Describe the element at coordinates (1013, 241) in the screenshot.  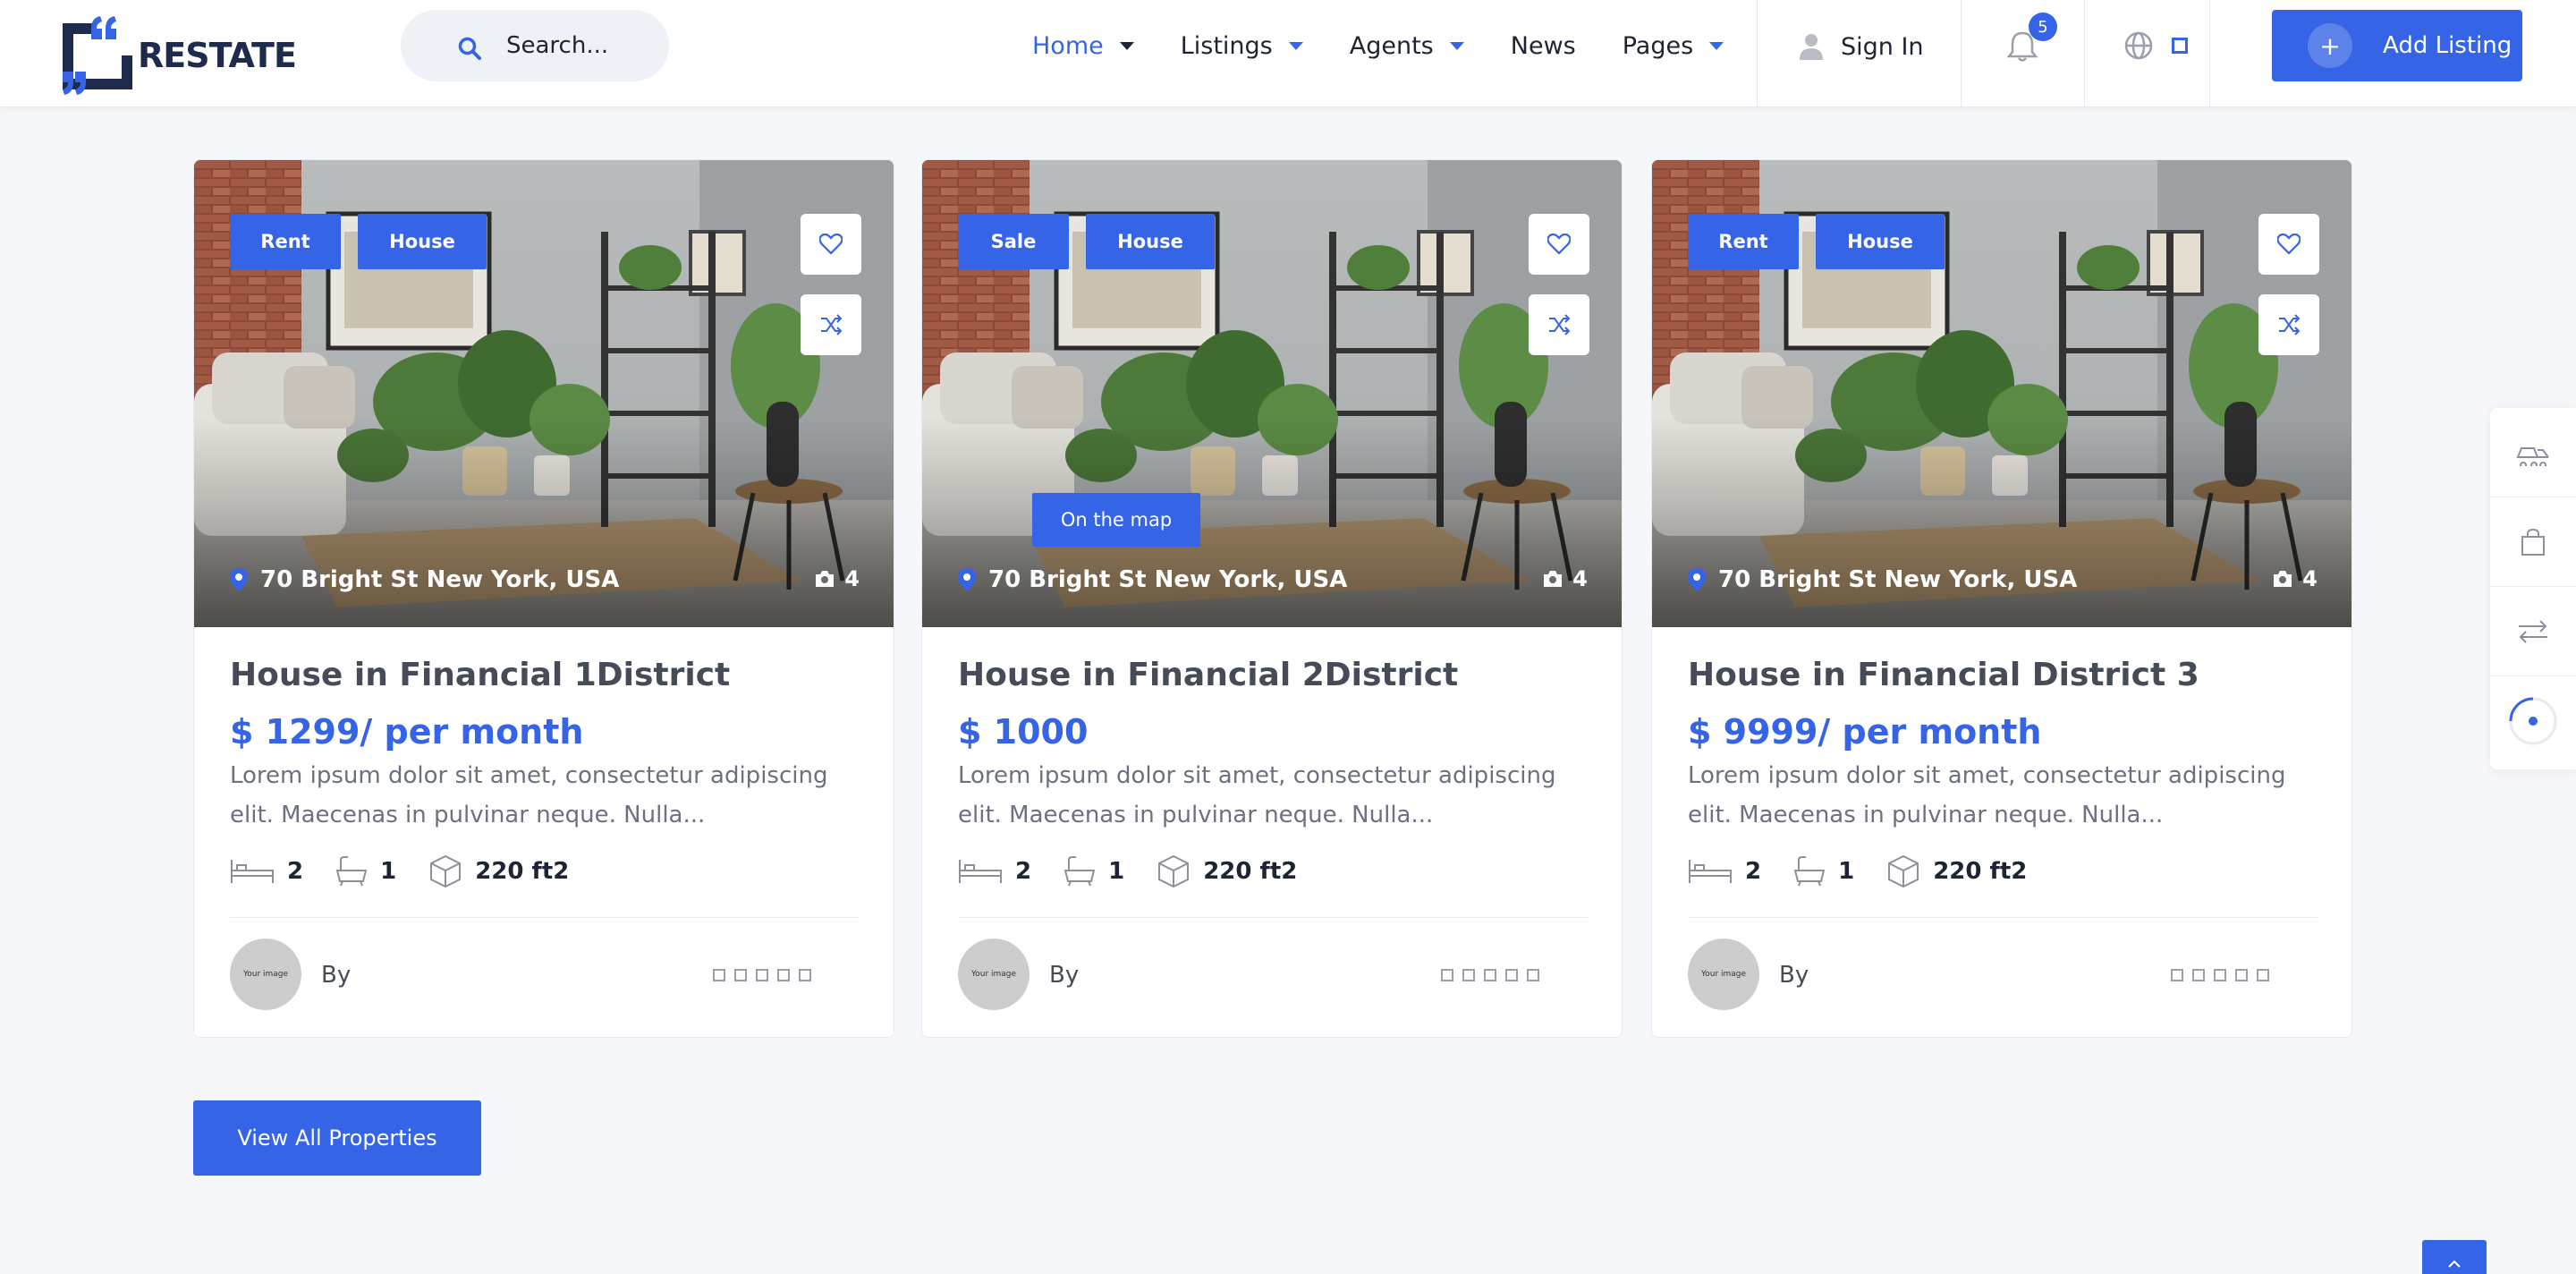
I see `tag-badge: Sale` at that location.